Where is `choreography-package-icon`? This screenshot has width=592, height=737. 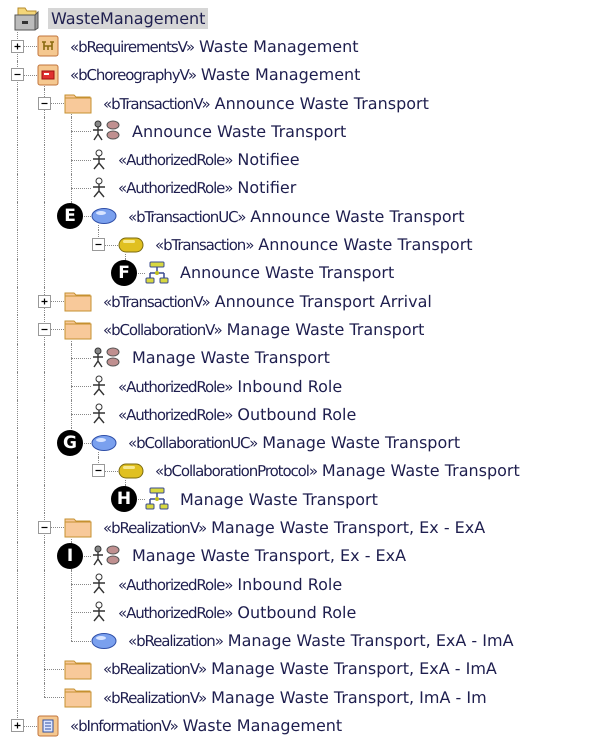 choreography-package-icon is located at coordinates (48, 75).